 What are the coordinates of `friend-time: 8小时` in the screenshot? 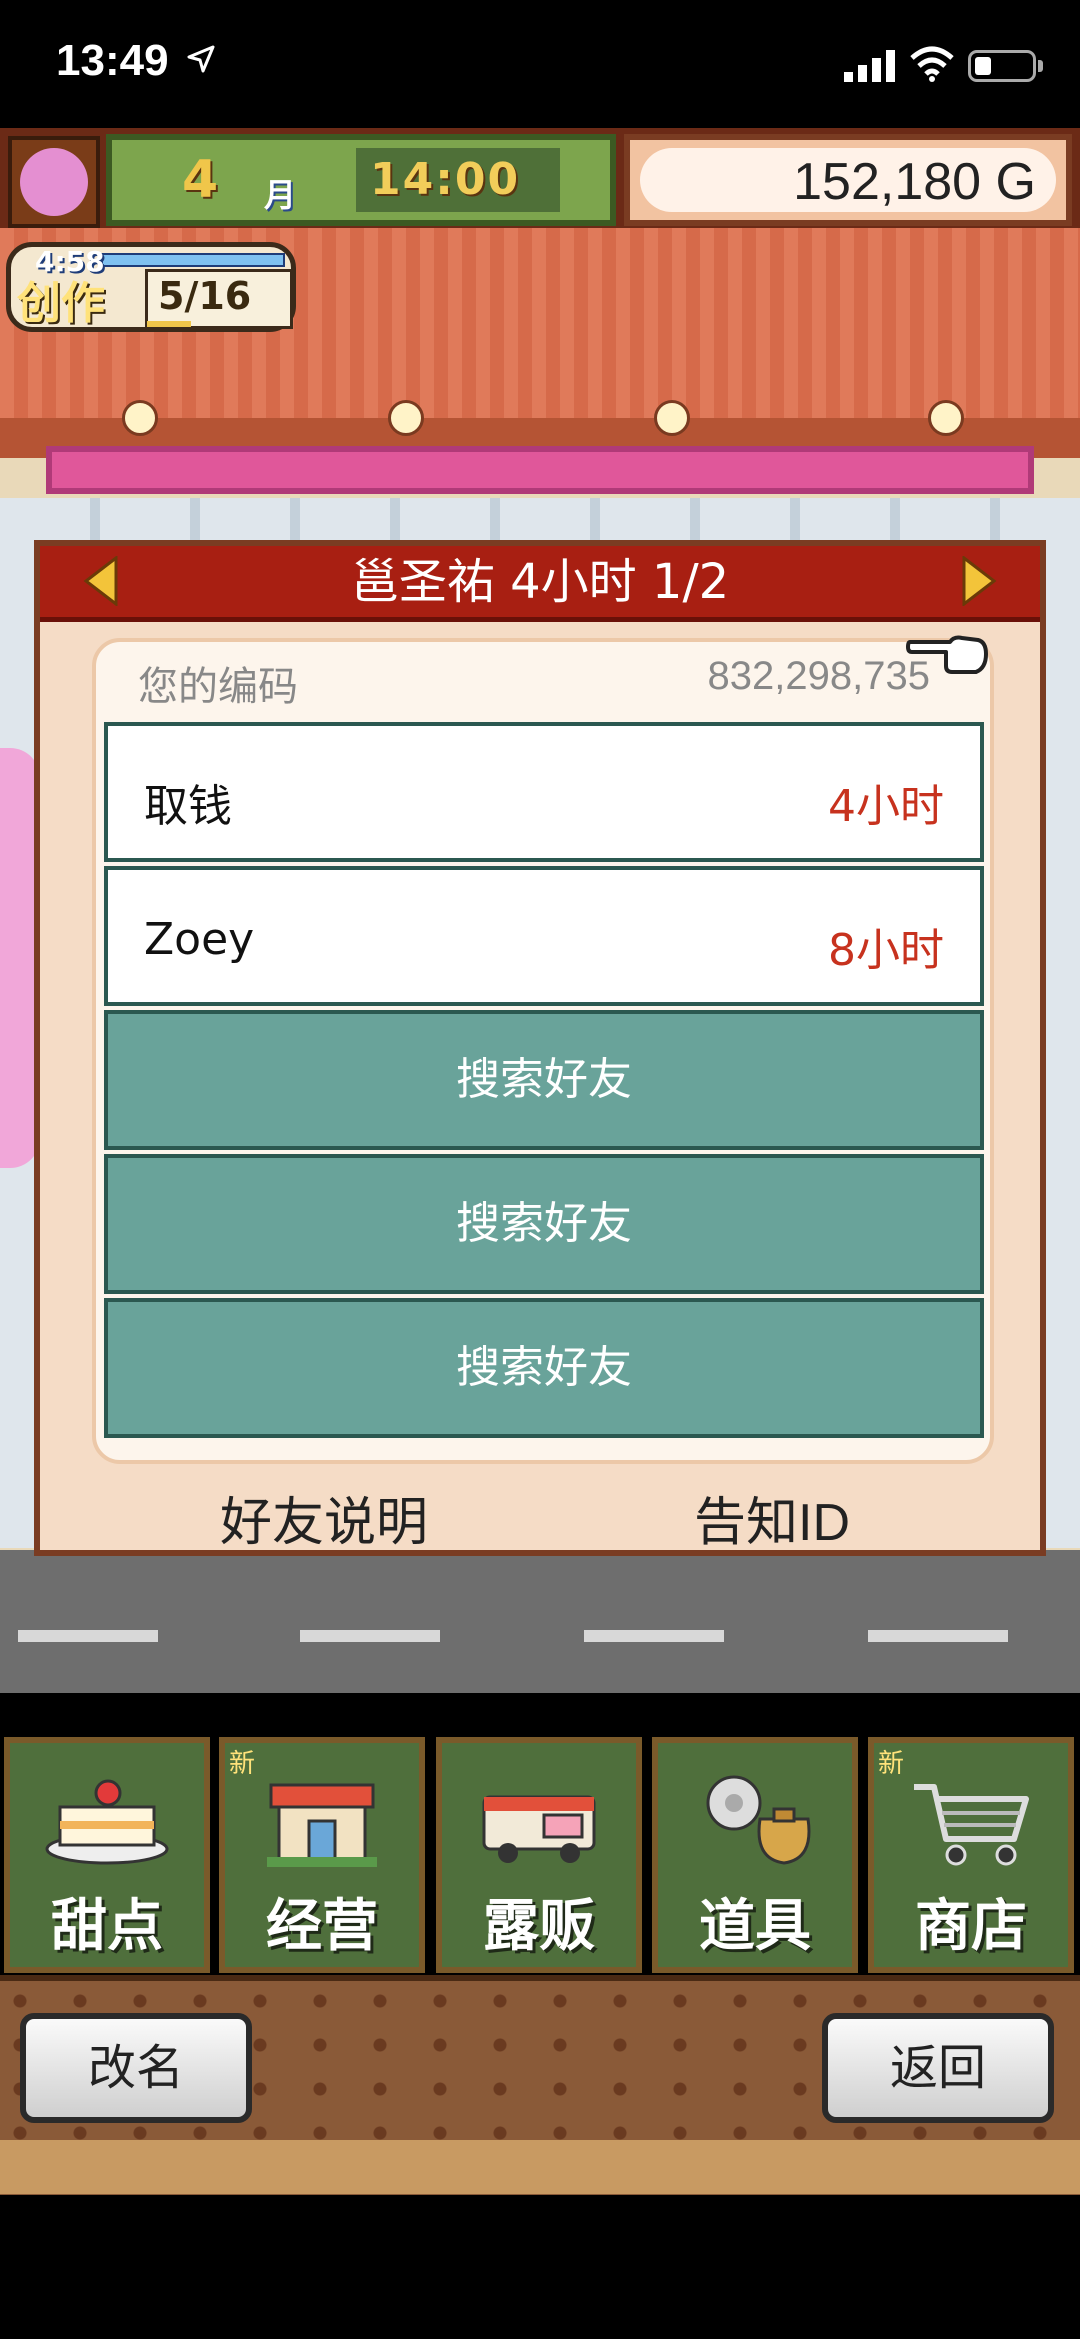 It's located at (886, 950).